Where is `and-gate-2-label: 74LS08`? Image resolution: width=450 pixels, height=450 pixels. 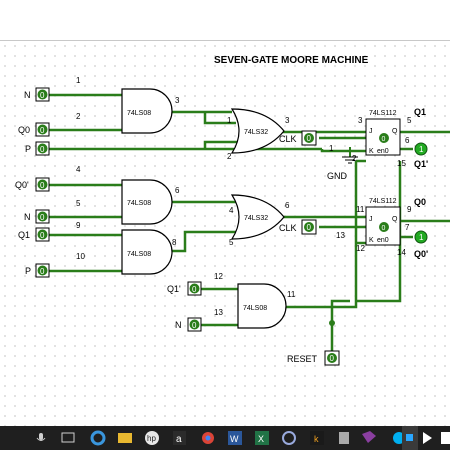 and-gate-2-label: 74LS08 is located at coordinates (139, 203).